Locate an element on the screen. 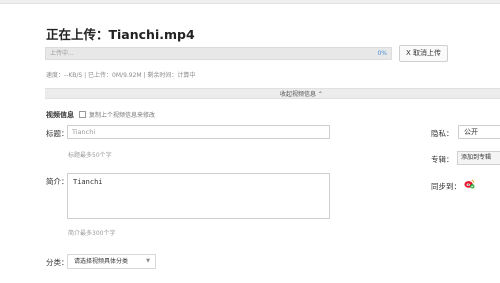 This screenshot has height=283, width=500. album-field-label: 专辑： is located at coordinates (442, 159).